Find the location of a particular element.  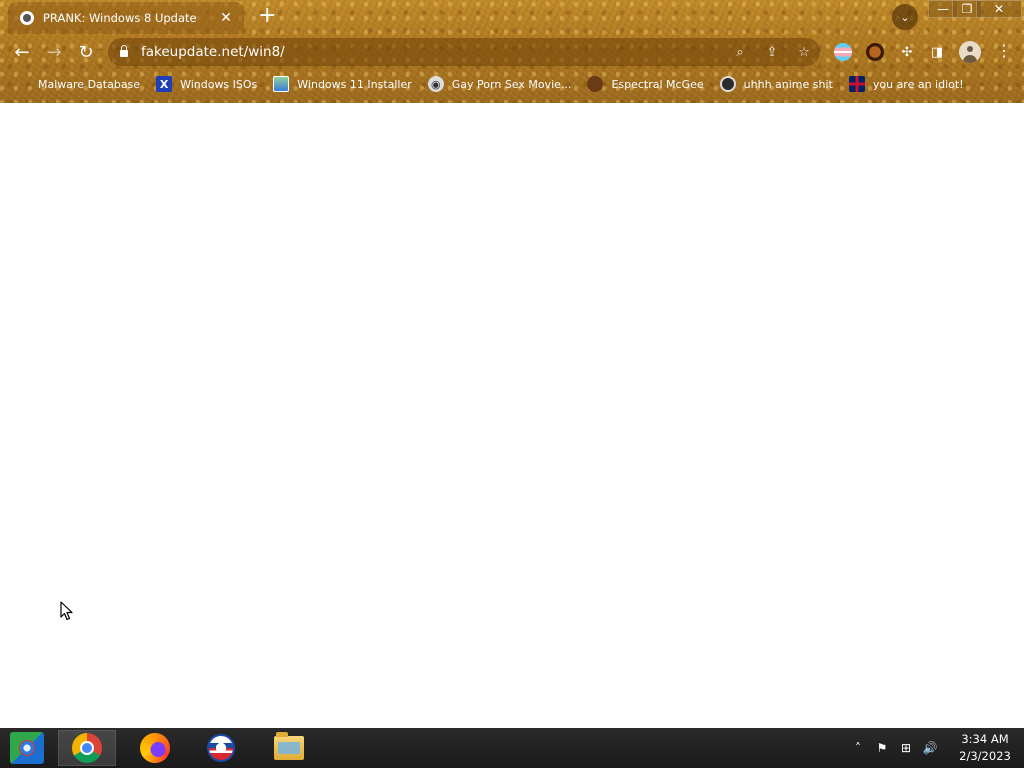

avatar-extension-icon is located at coordinates (875, 52).